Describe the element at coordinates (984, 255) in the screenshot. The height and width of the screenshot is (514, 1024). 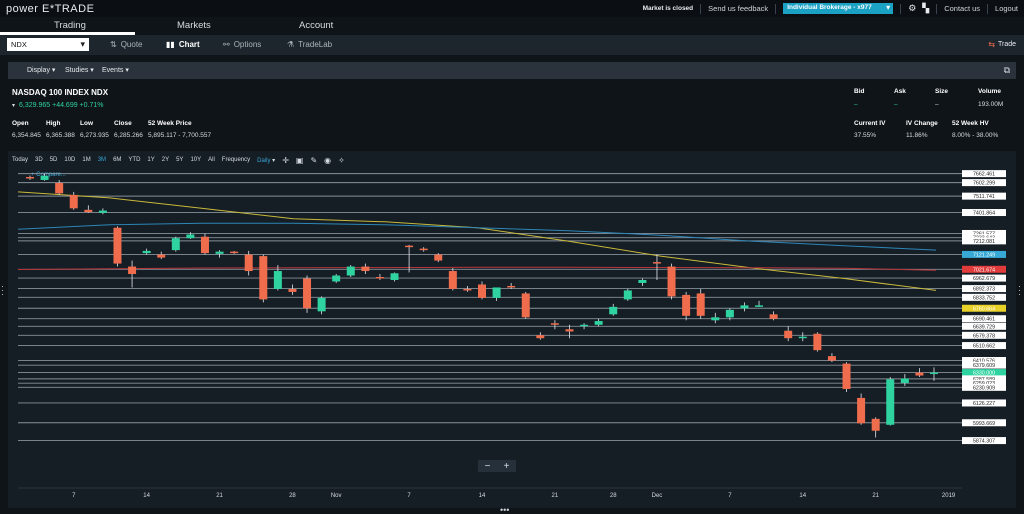
I see `price-label: 7121.249` at that location.